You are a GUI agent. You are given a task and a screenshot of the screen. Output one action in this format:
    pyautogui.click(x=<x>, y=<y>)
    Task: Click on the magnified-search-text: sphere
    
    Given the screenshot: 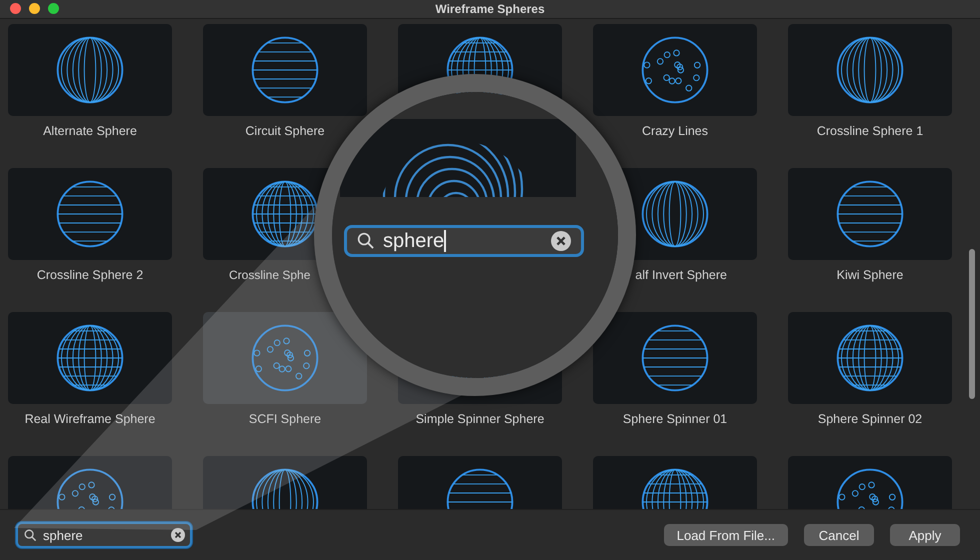 What is the action you would take?
    pyautogui.click(x=413, y=241)
    